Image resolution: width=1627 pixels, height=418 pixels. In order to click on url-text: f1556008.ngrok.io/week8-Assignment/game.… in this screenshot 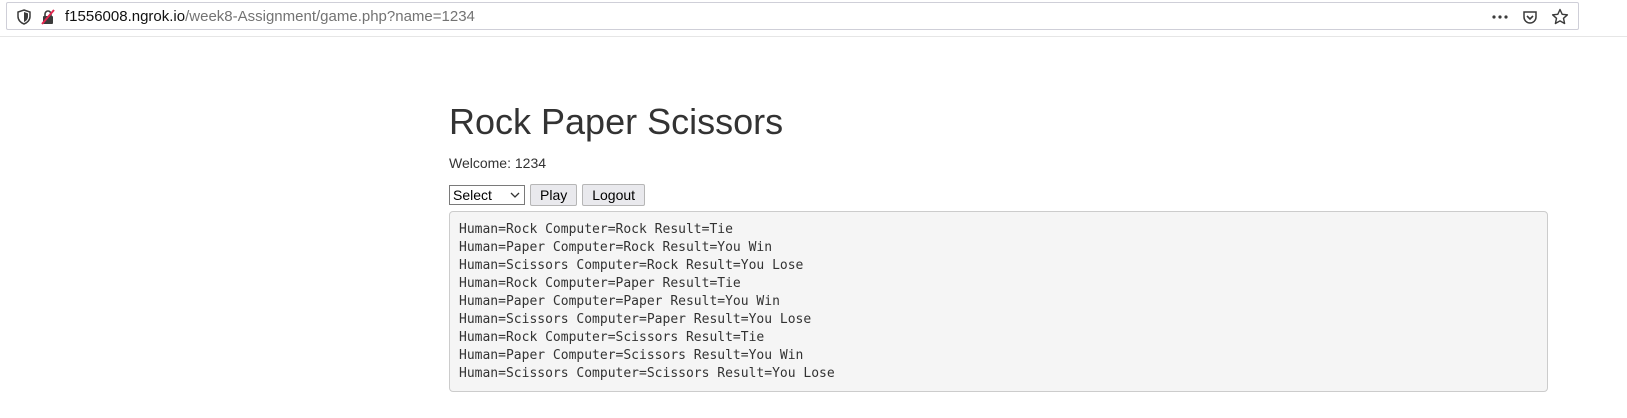, I will do `click(270, 17)`.